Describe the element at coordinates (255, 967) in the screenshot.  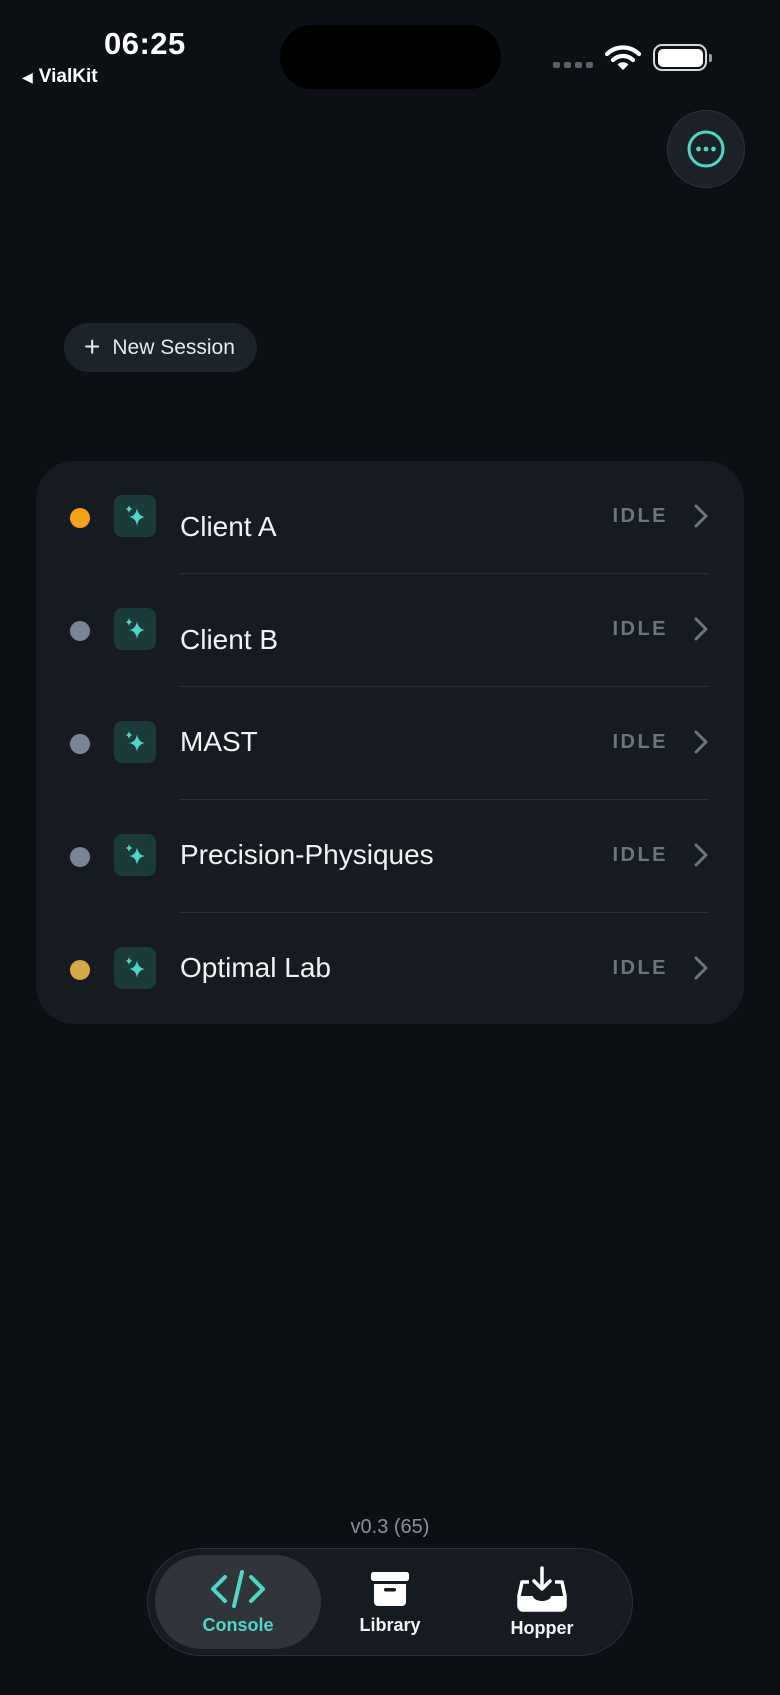
I see `session-name: Optimal Lab` at that location.